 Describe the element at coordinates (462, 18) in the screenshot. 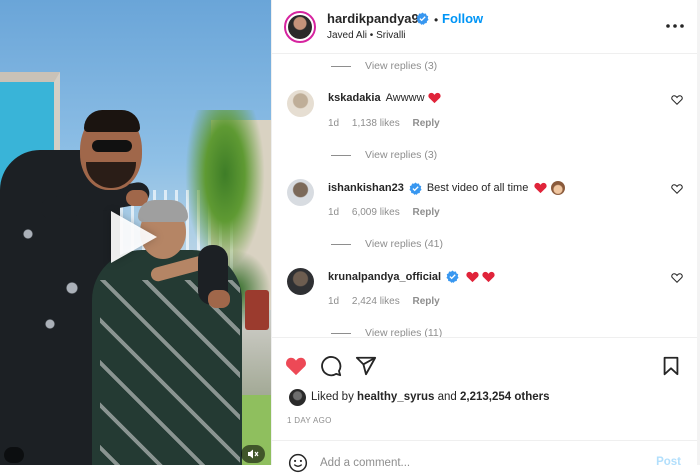

I see `follow-button: Follow` at that location.